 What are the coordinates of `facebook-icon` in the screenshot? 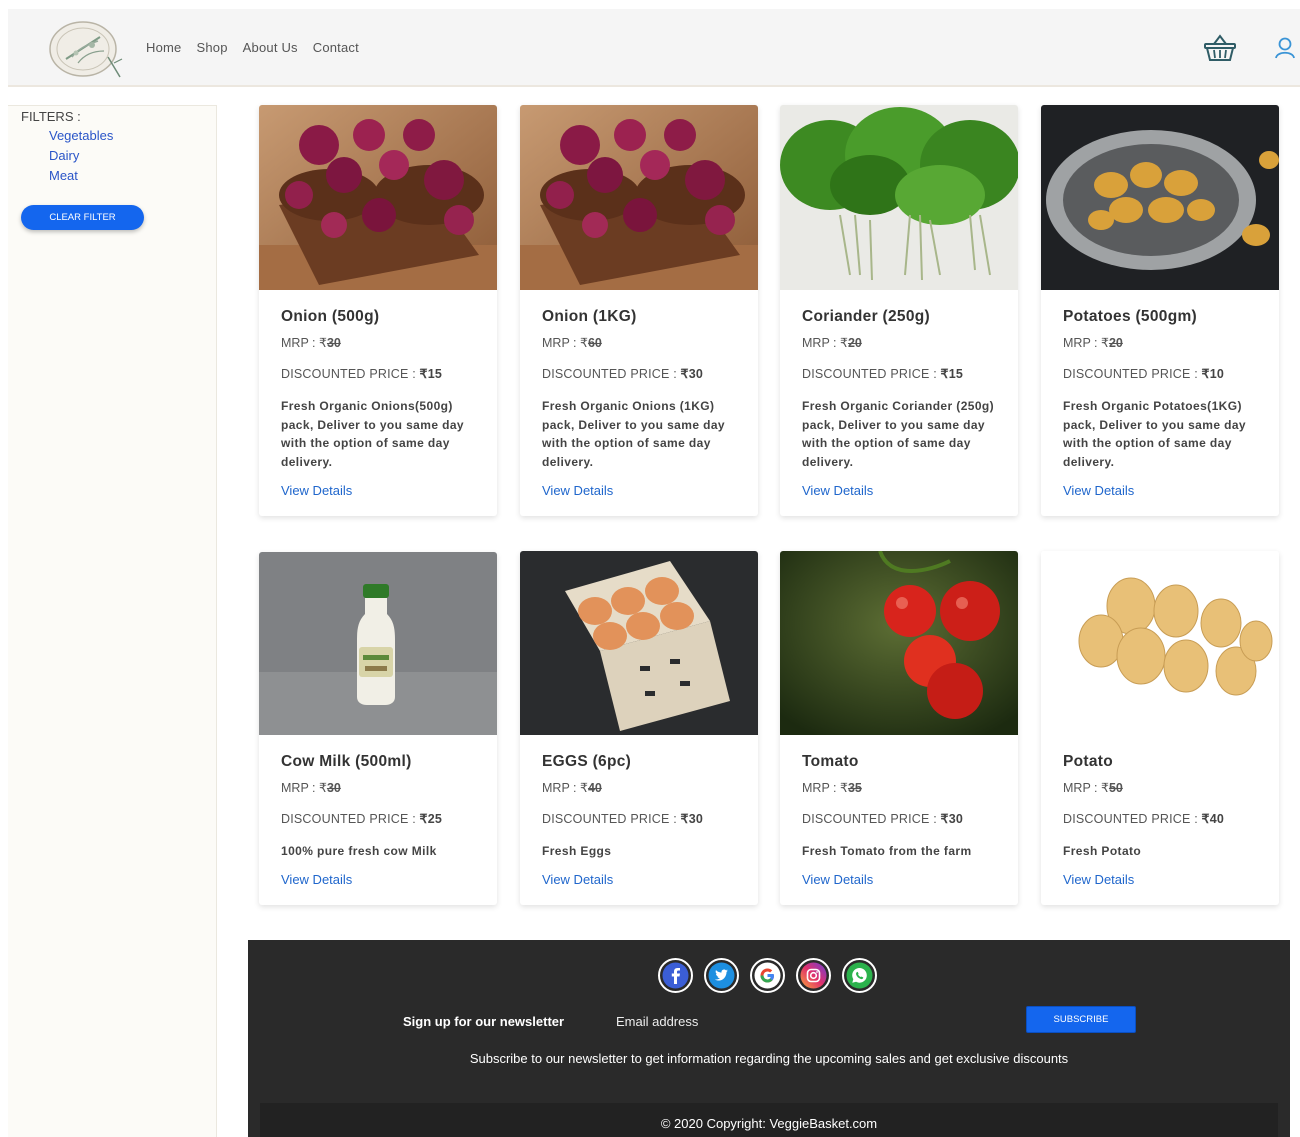 It's located at (675, 975).